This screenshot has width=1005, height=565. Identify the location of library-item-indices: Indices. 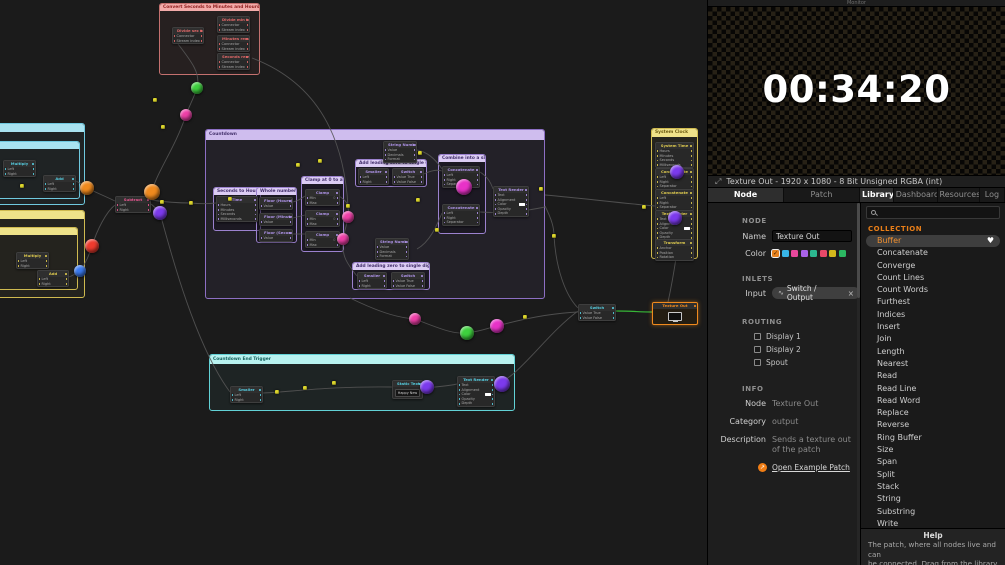
(933, 315).